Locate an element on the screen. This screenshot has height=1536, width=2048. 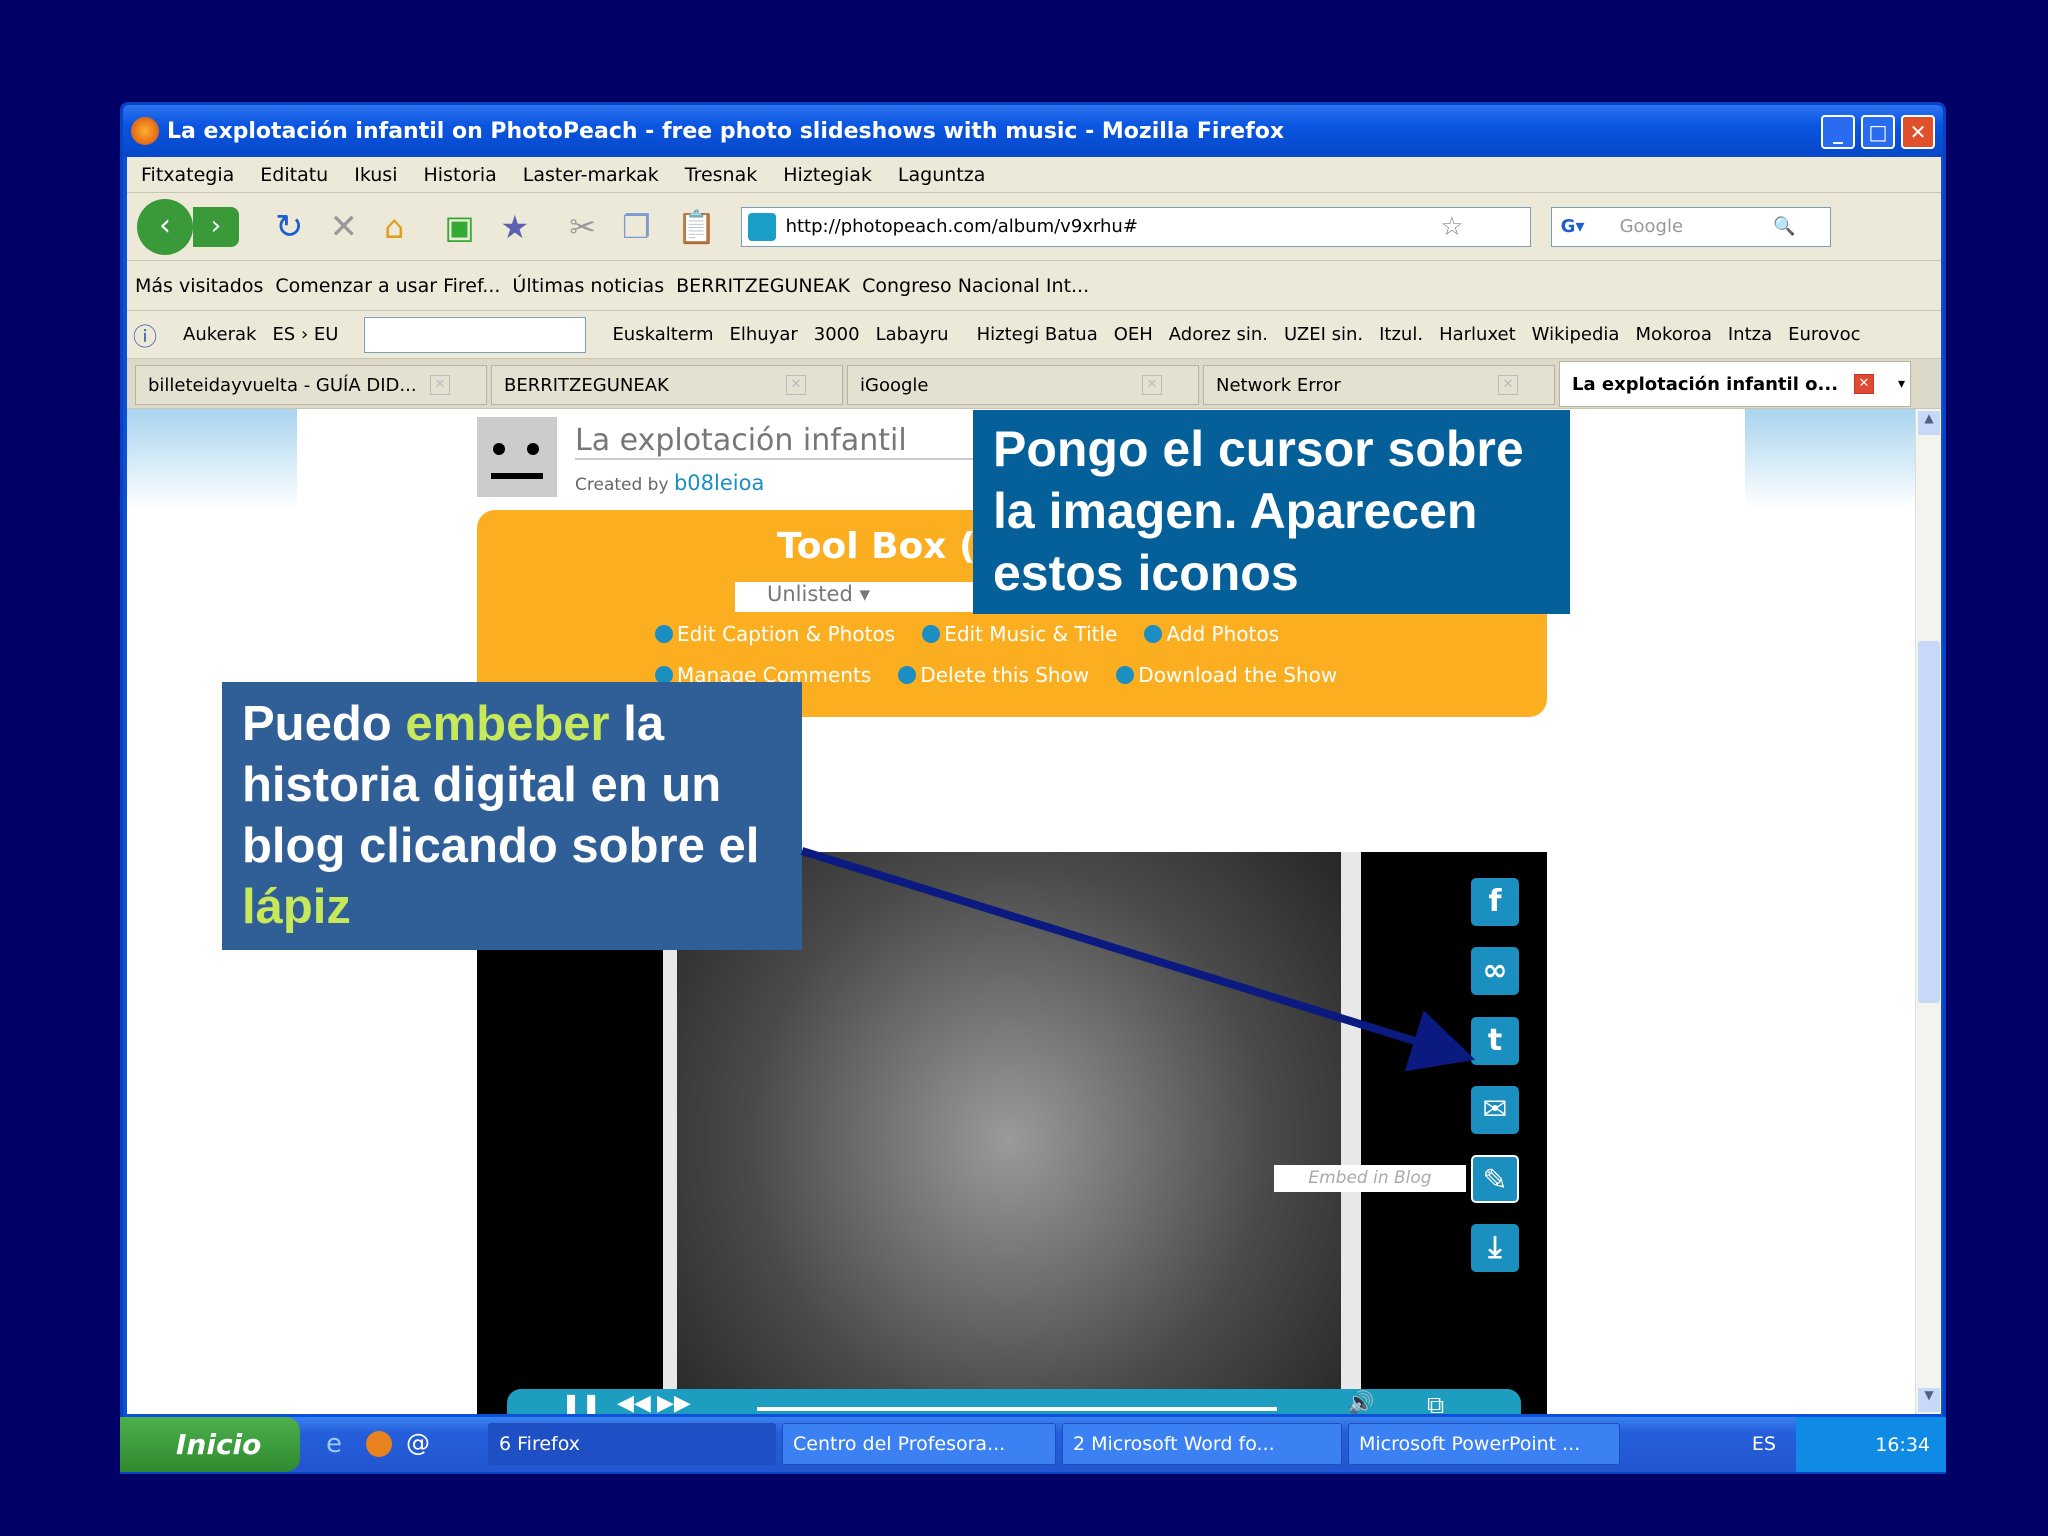
arrow-annotation is located at coordinates (1138, 959).